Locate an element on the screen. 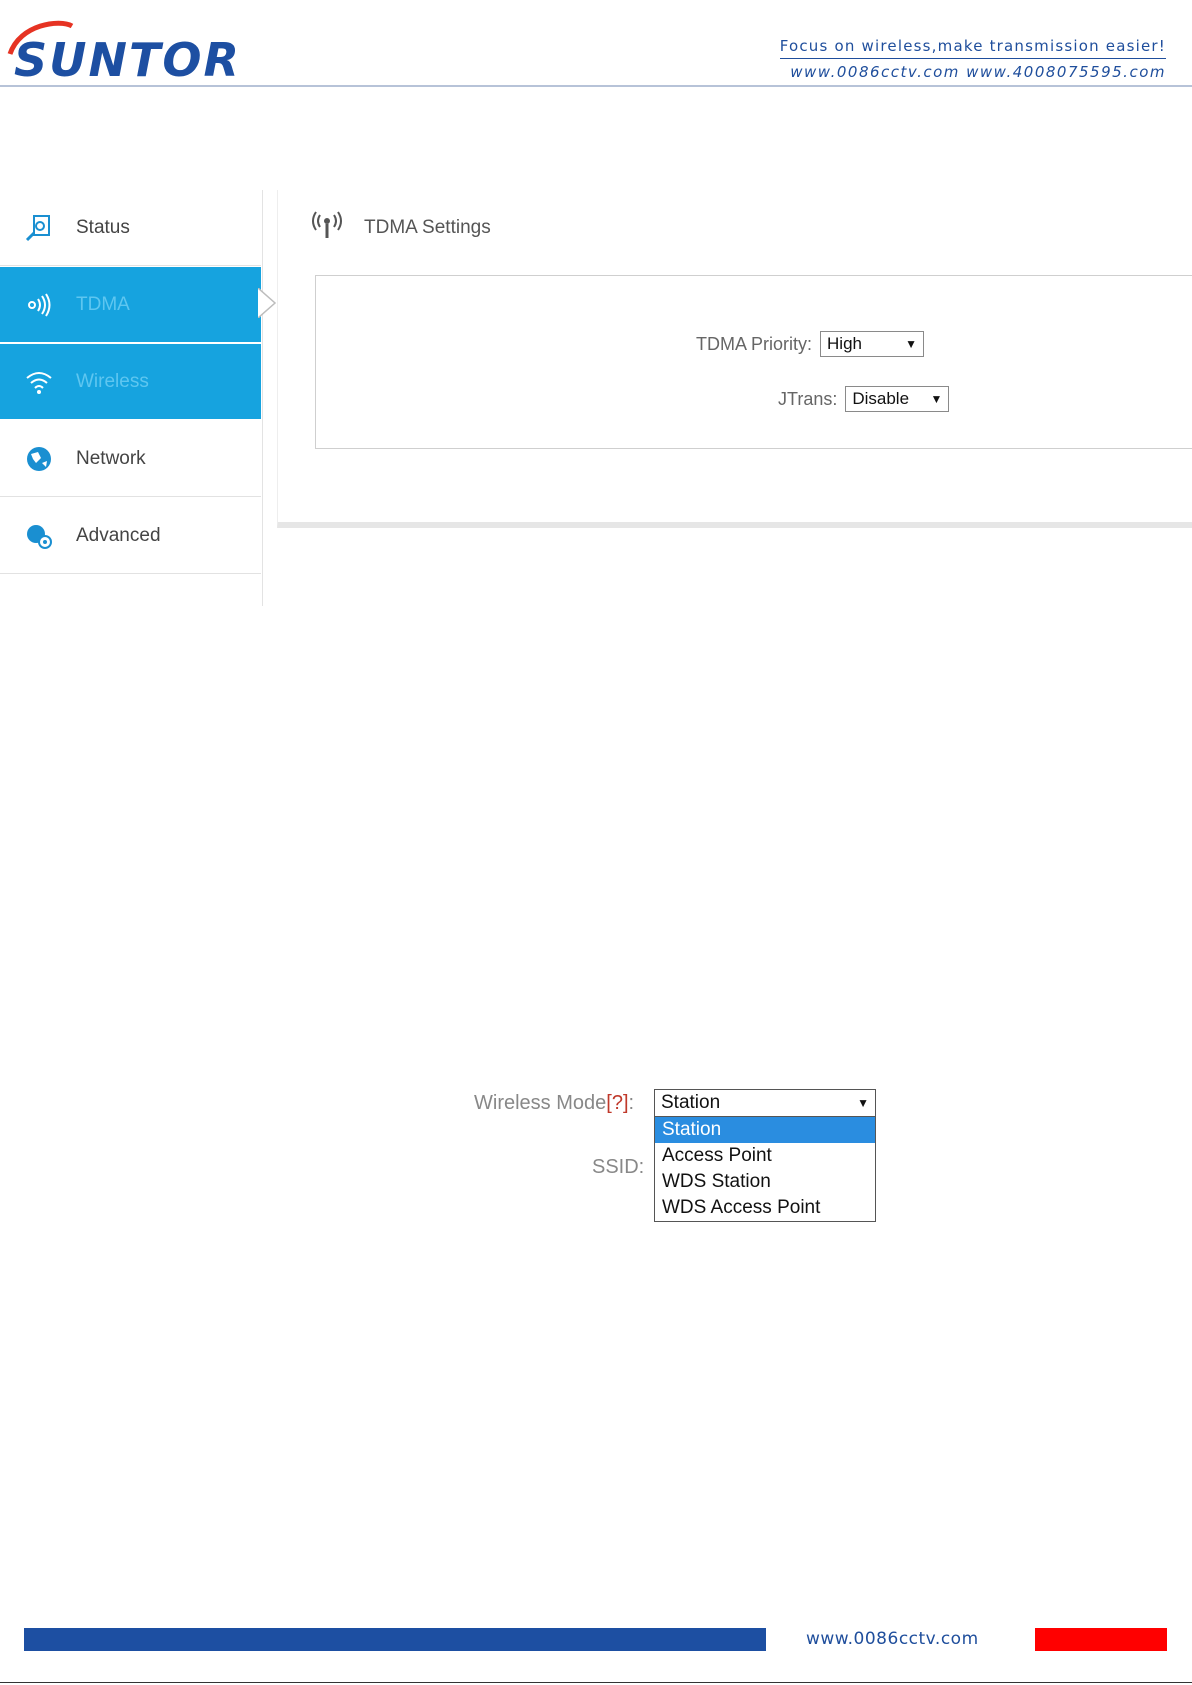 The height and width of the screenshot is (1685, 1192). advanced-gear-icon is located at coordinates (39, 536).